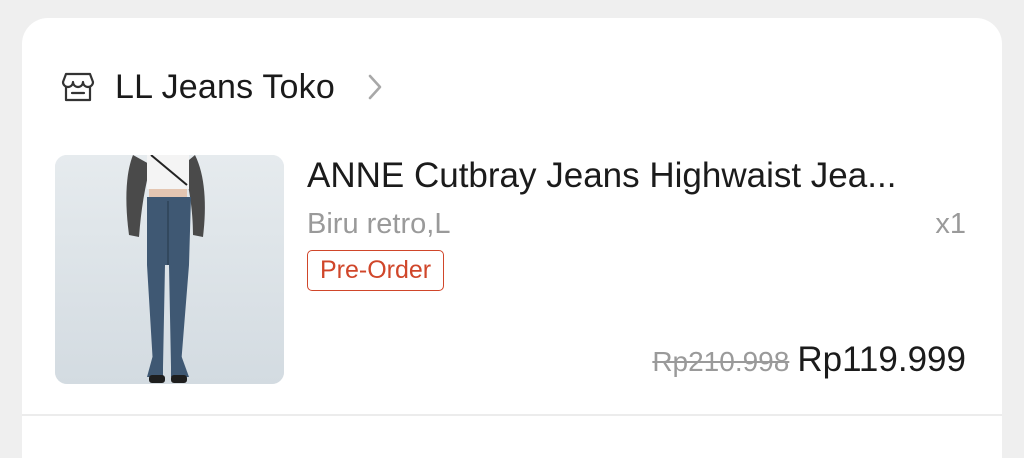 The image size is (1024, 458). Describe the element at coordinates (375, 87) in the screenshot. I see `chevron-right-icon` at that location.